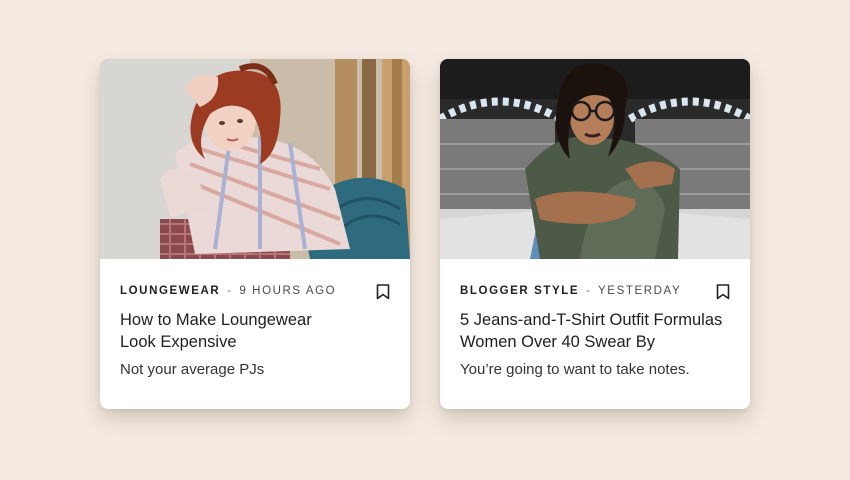 This screenshot has height=480, width=850. What do you see at coordinates (575, 369) in the screenshot?
I see `article-subtitle: You’re going to want to take notes.` at bounding box center [575, 369].